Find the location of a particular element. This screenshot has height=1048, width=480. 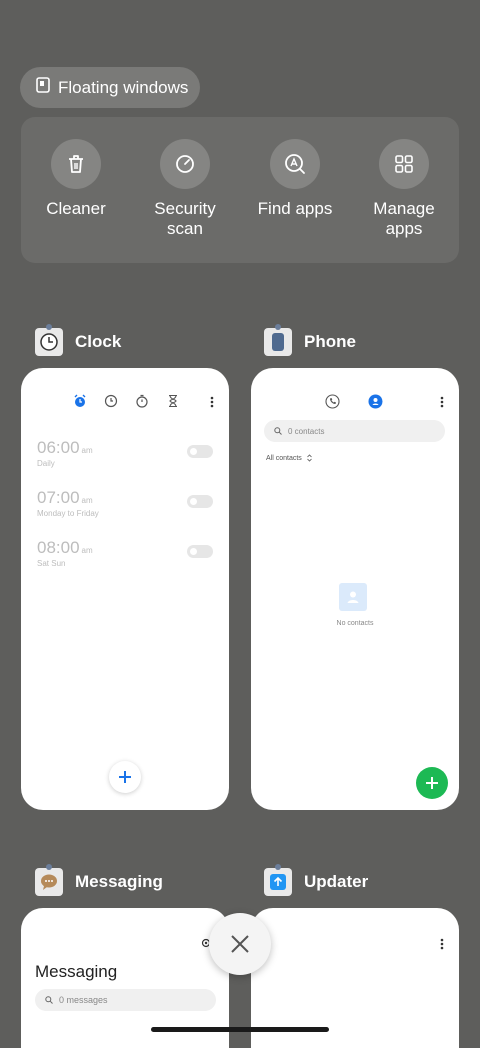

phone-app-name: Phone is located at coordinates (330, 341).